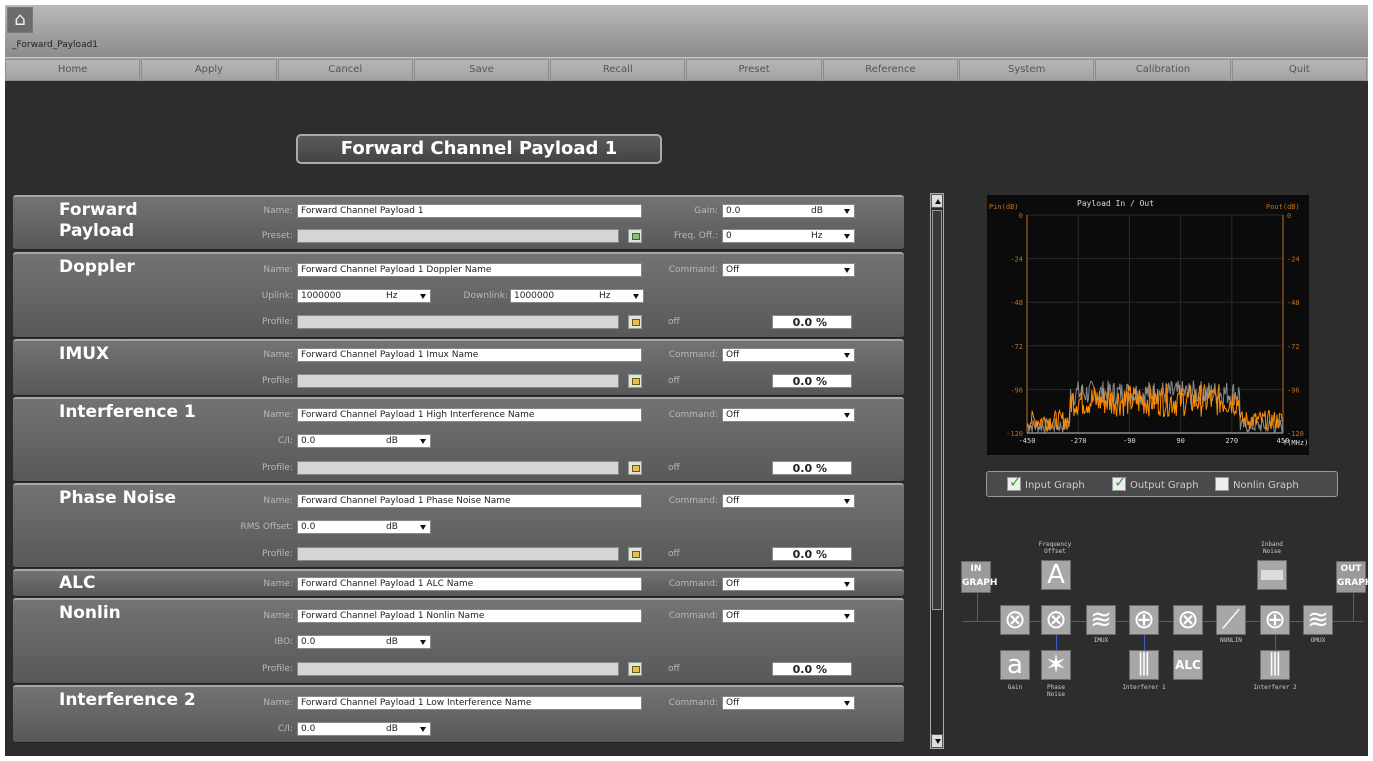 This screenshot has height=761, width=1373. What do you see at coordinates (1266, 485) in the screenshot?
I see `checkbox-label: Nonlin Graph` at bounding box center [1266, 485].